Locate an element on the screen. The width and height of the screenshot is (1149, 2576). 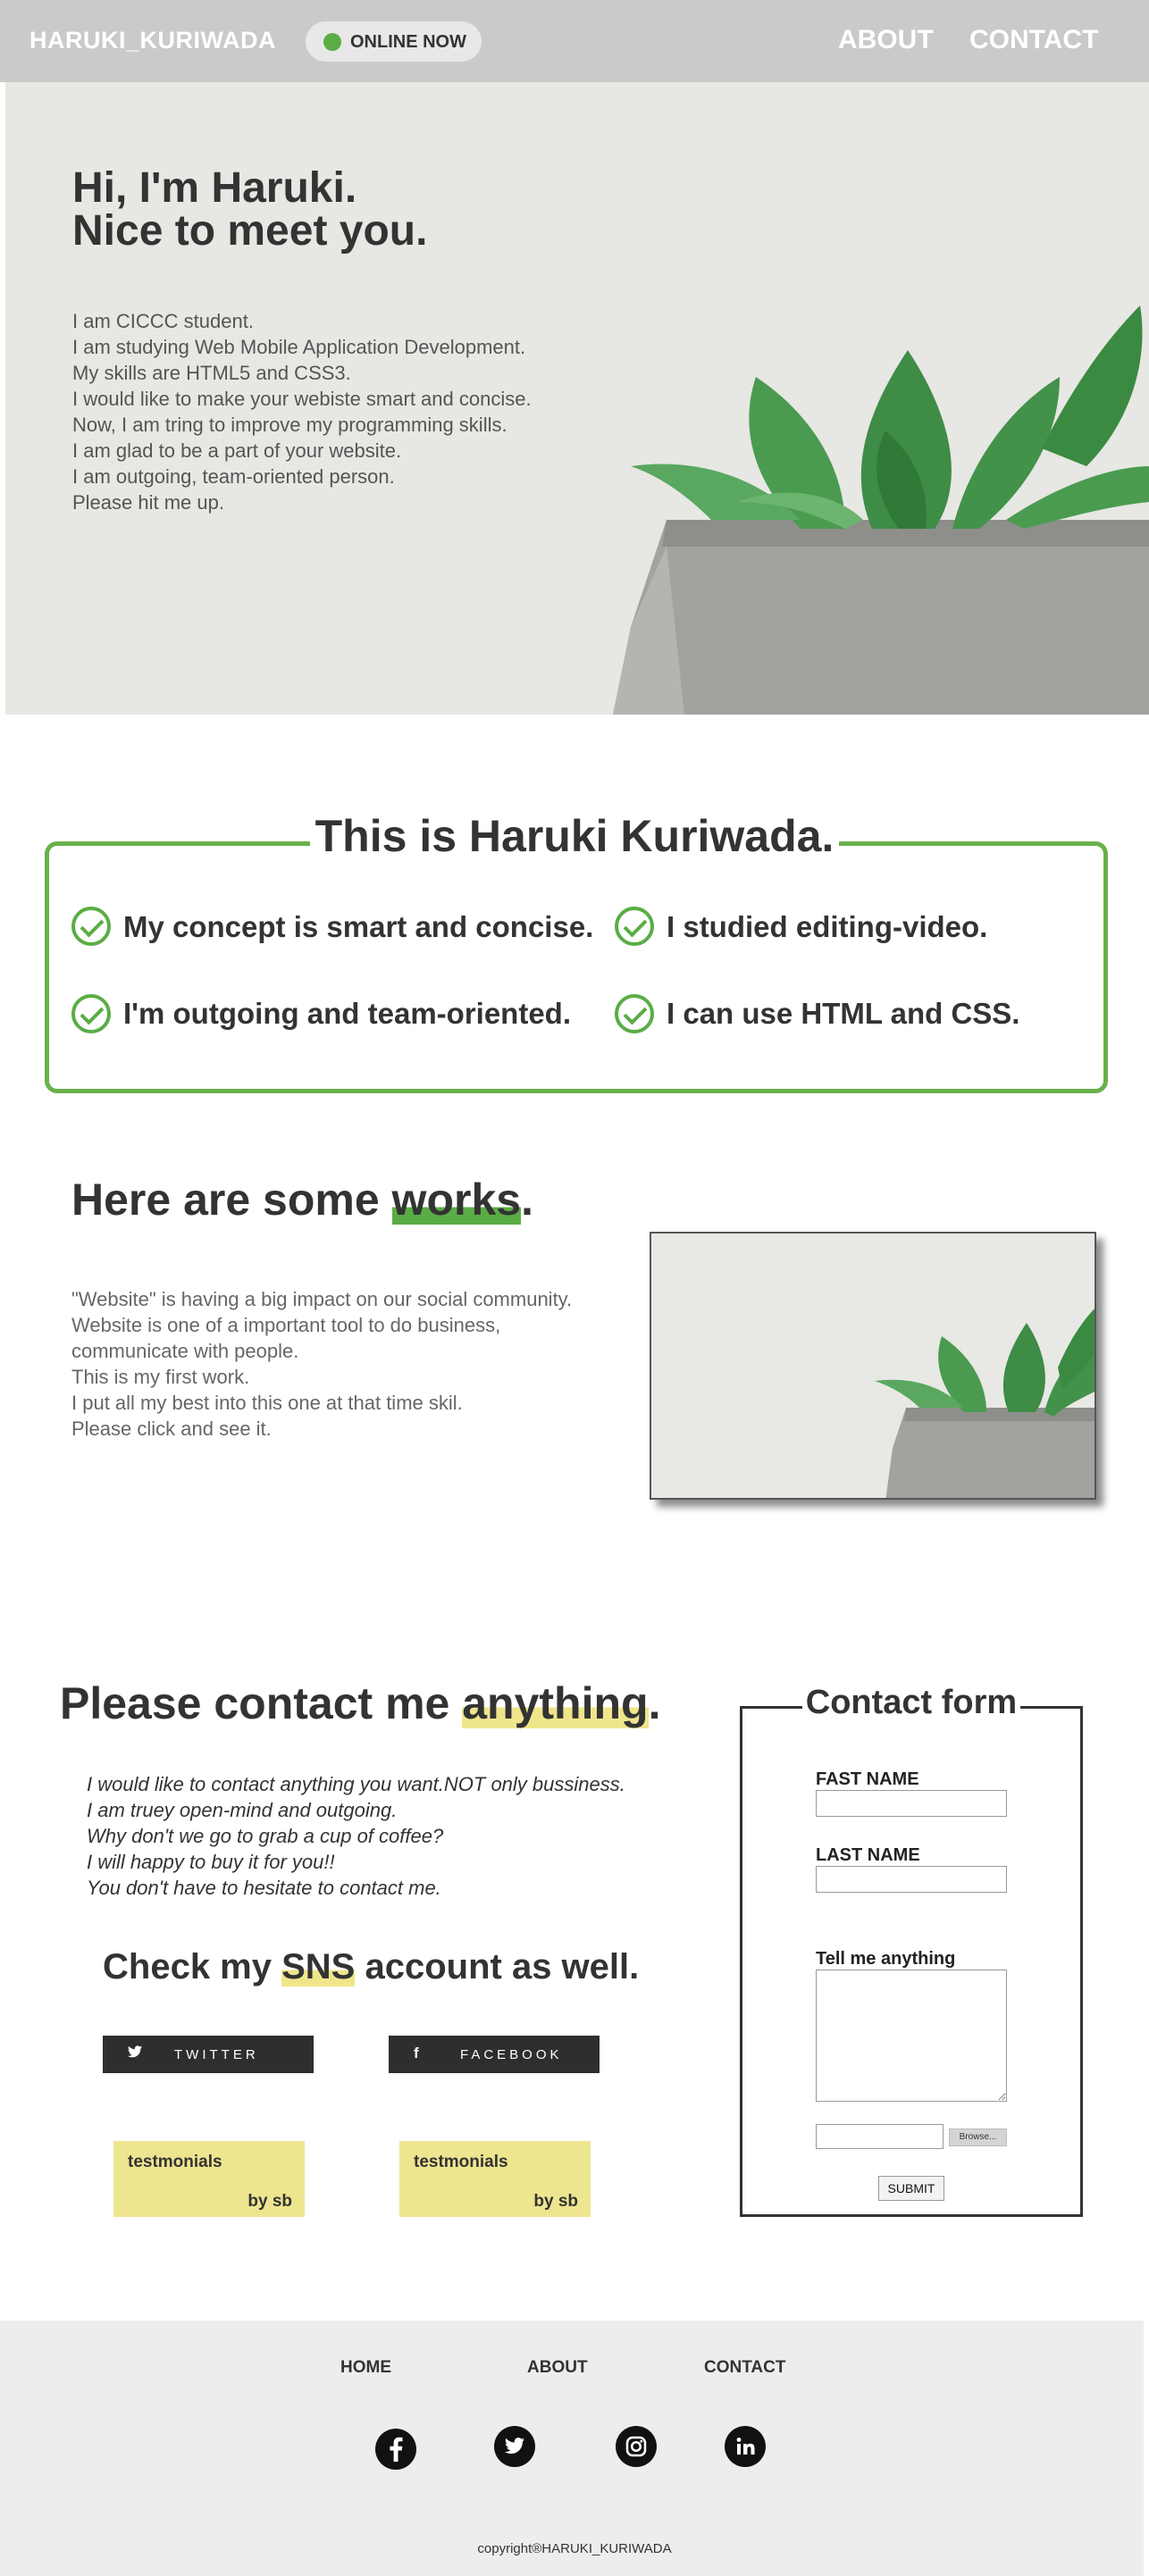
bio-line: Please hit me up. is located at coordinates (148, 503).